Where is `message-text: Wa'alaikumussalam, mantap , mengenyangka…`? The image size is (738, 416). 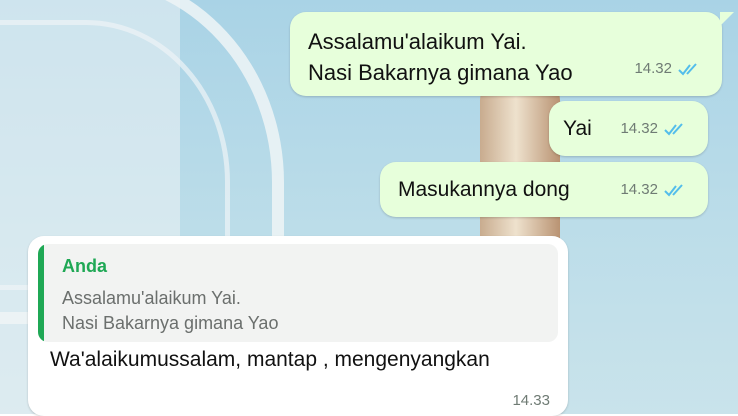
message-text: Wa'alaikumussalam, mantap , mengenyangka… is located at coordinates (270, 359).